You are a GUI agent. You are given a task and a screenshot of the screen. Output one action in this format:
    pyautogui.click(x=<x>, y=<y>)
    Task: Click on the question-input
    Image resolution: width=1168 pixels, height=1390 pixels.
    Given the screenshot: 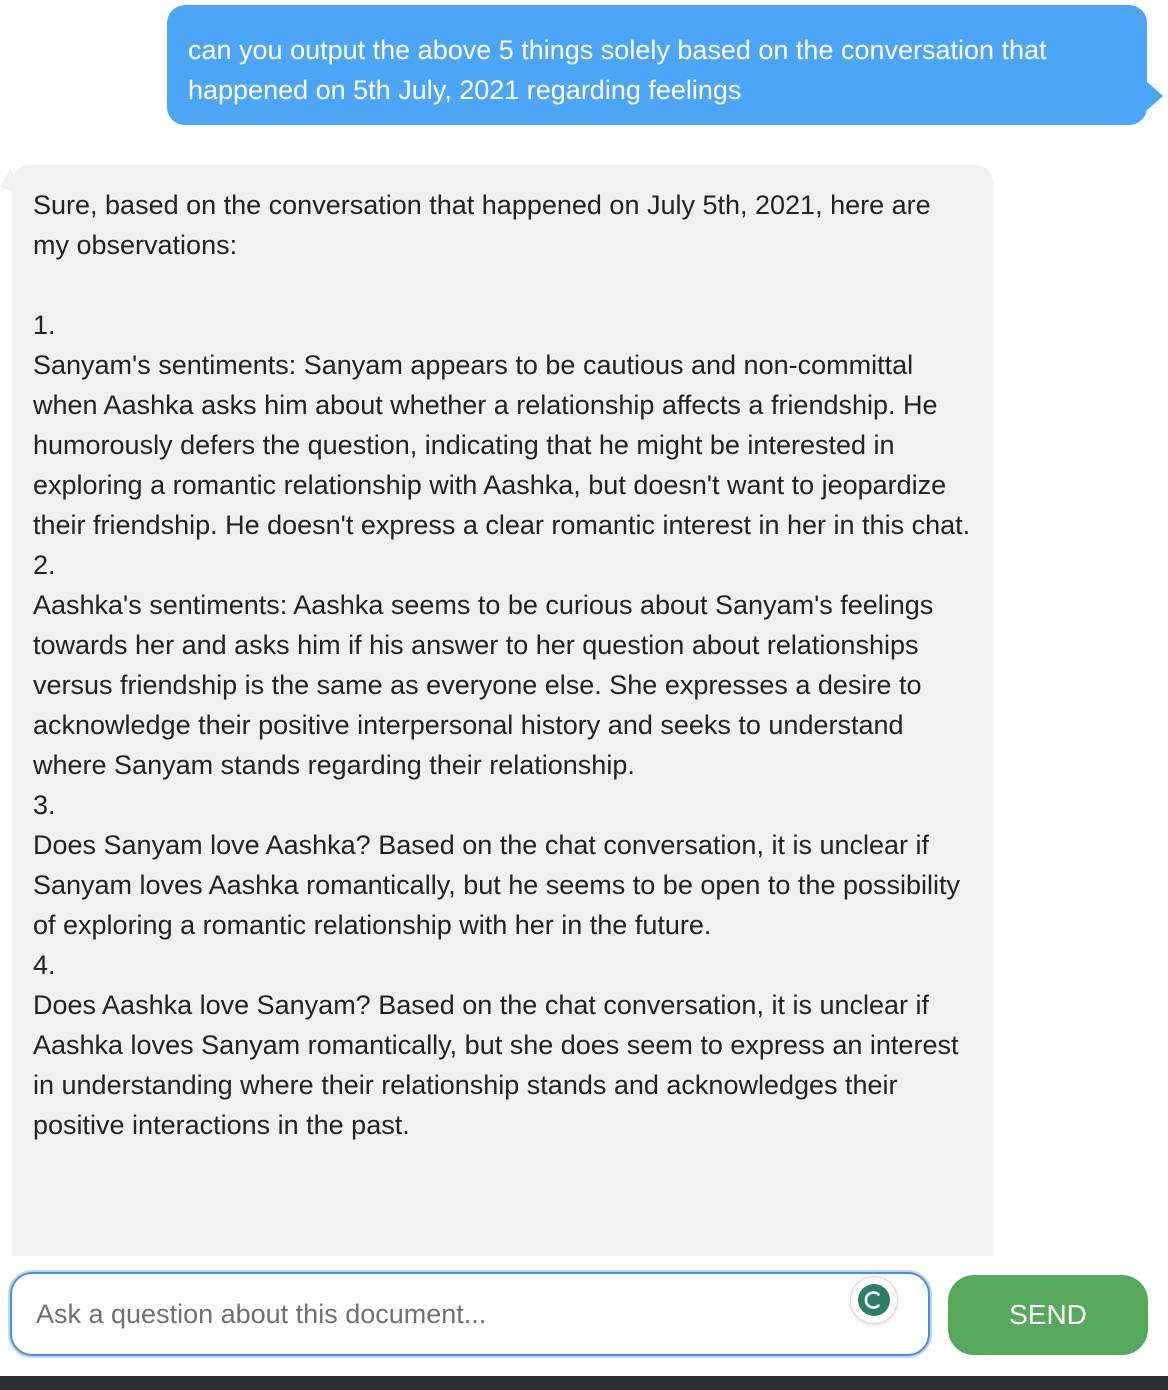 What is the action you would take?
    pyautogui.click(x=470, y=1314)
    